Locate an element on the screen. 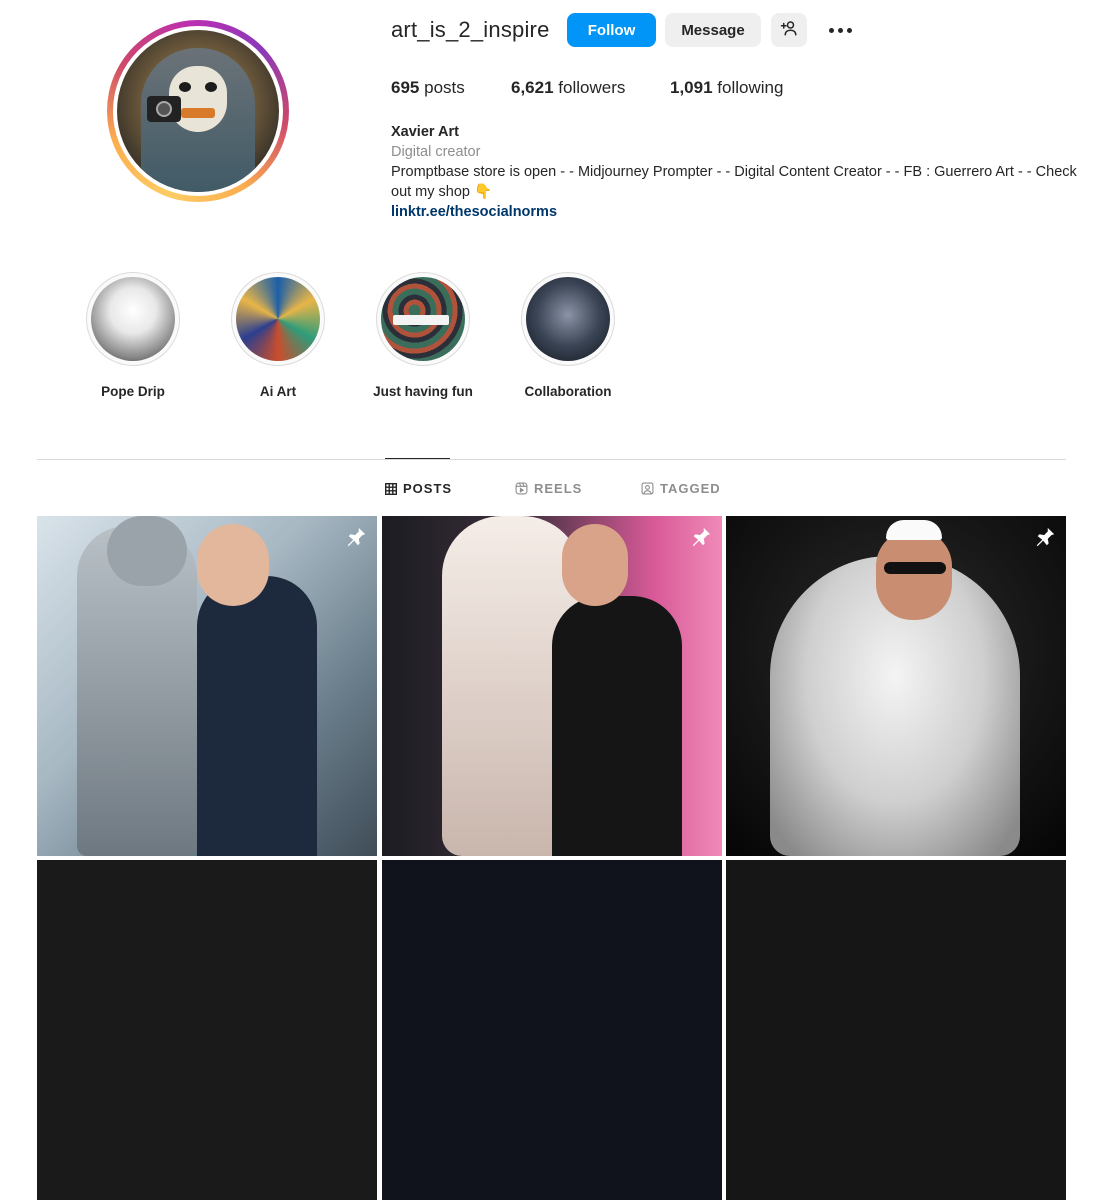 Image resolution: width=1100 pixels, height=1200 pixels. followers-count: 6,621 followers is located at coordinates (568, 88).